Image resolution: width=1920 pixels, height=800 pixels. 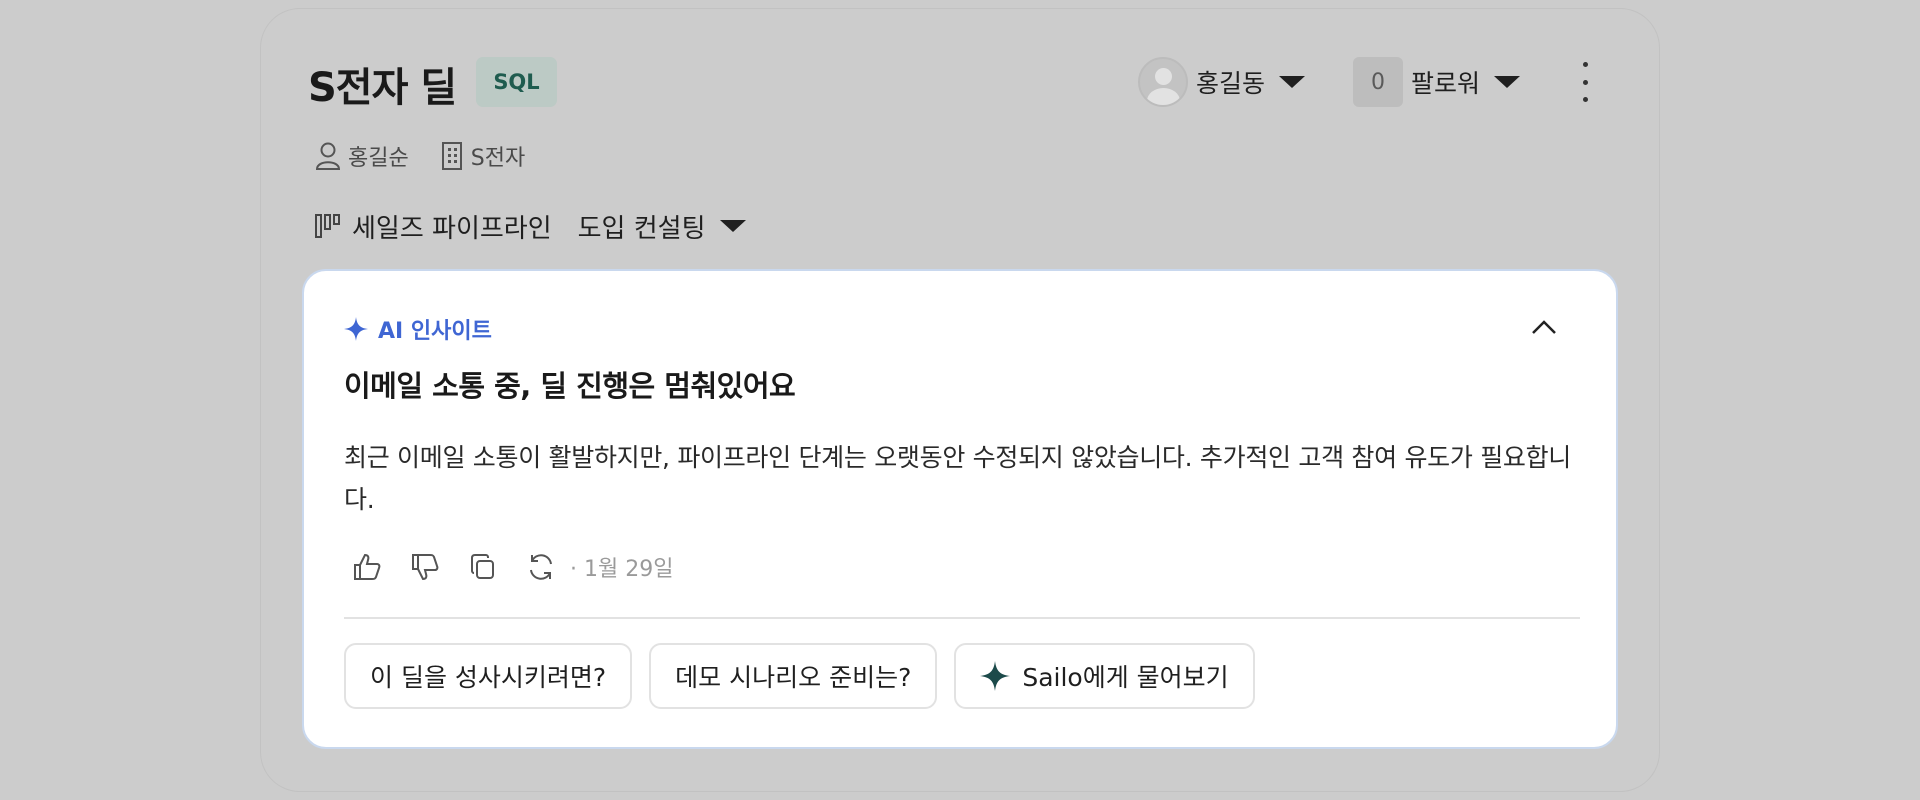 I want to click on follower-count: 0, so click(x=1378, y=82).